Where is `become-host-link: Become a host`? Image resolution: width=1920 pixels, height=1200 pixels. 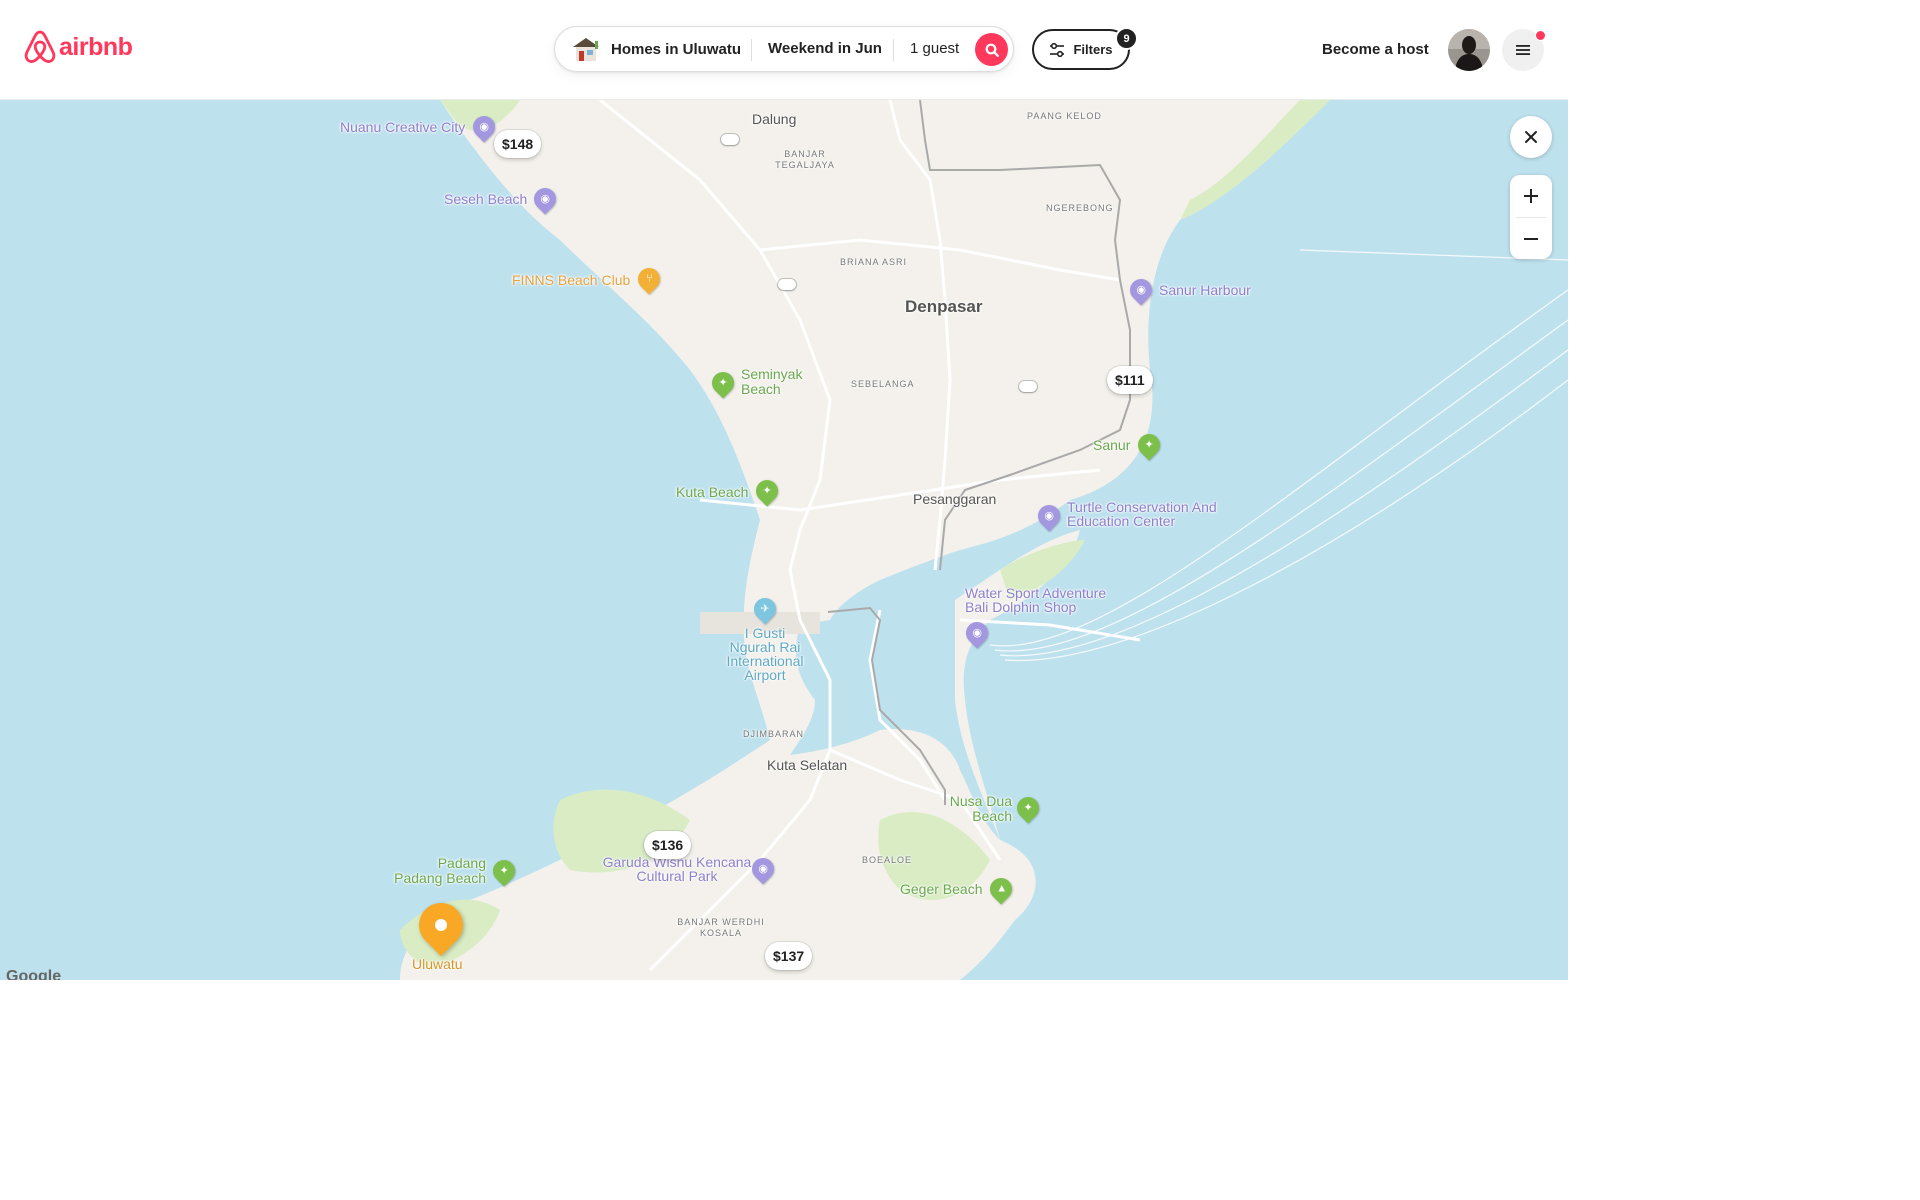
become-host-link: Become a host is located at coordinates (1375, 49).